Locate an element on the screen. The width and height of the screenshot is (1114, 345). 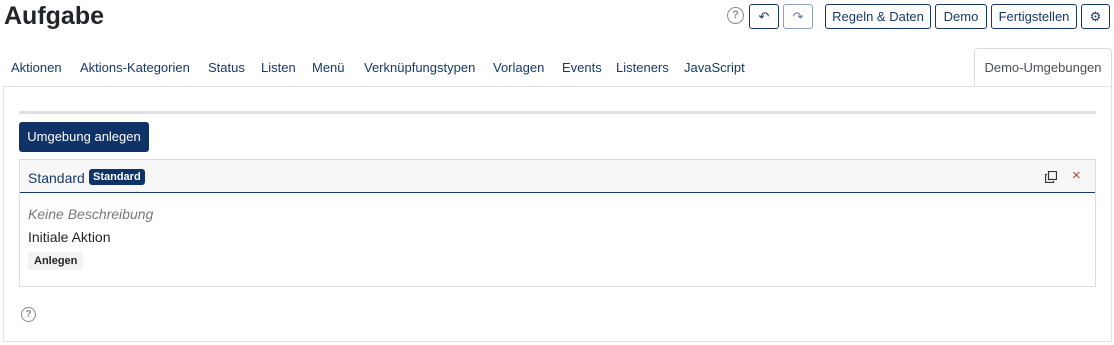
close-icon: × is located at coordinates (1076, 175).